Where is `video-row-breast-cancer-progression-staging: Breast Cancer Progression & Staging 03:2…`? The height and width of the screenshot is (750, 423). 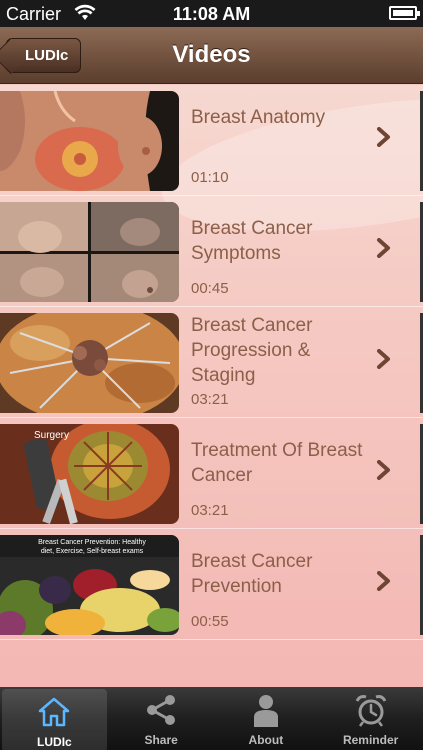 video-row-breast-cancer-progression-staging: Breast Cancer Progression & Staging 03:2… is located at coordinates (211, 362).